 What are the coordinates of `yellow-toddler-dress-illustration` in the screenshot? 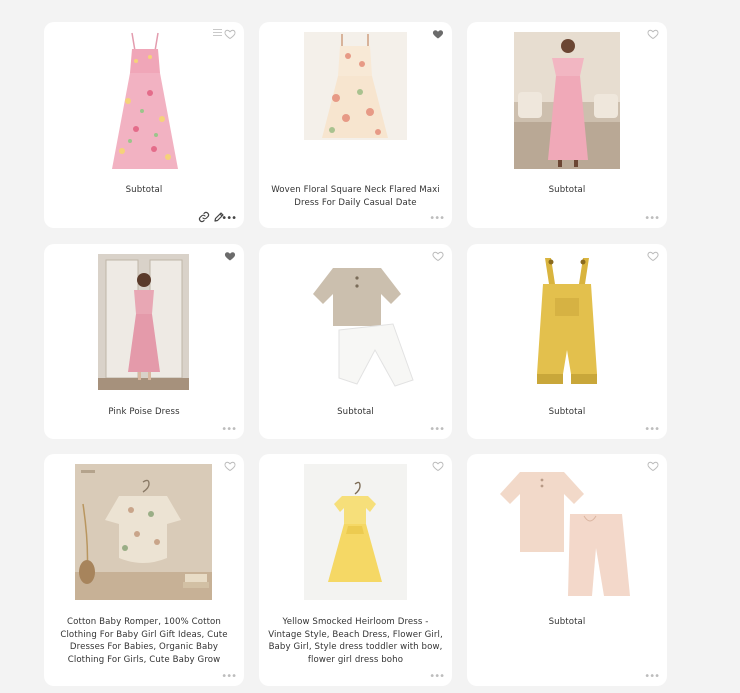 It's located at (355, 532).